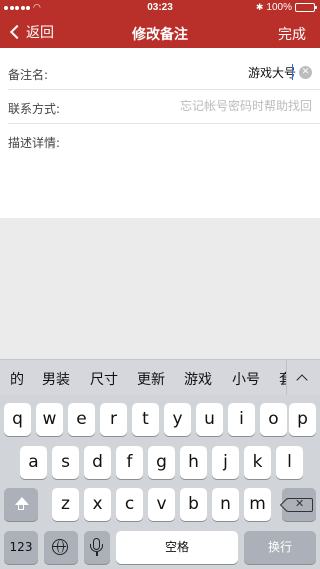 The width and height of the screenshot is (320, 569). What do you see at coordinates (65, 462) in the screenshot?
I see `key-s: s` at bounding box center [65, 462].